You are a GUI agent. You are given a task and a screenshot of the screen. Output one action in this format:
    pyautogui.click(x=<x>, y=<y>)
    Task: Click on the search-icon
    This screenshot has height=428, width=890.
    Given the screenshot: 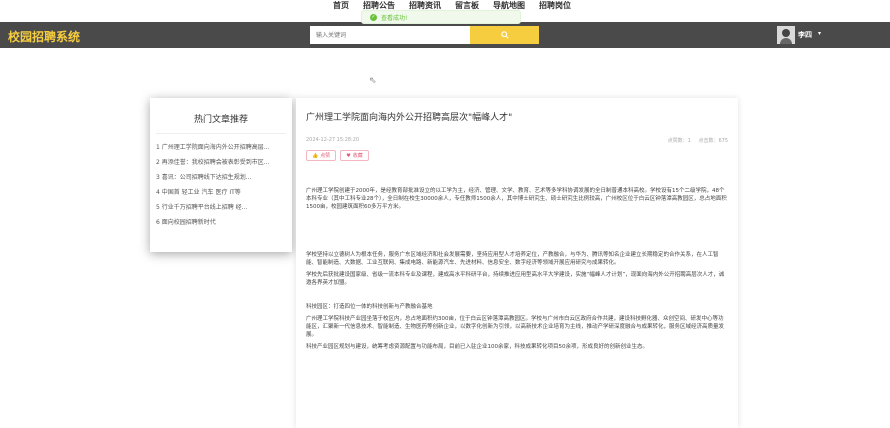 What is the action you would take?
    pyautogui.click(x=504, y=35)
    